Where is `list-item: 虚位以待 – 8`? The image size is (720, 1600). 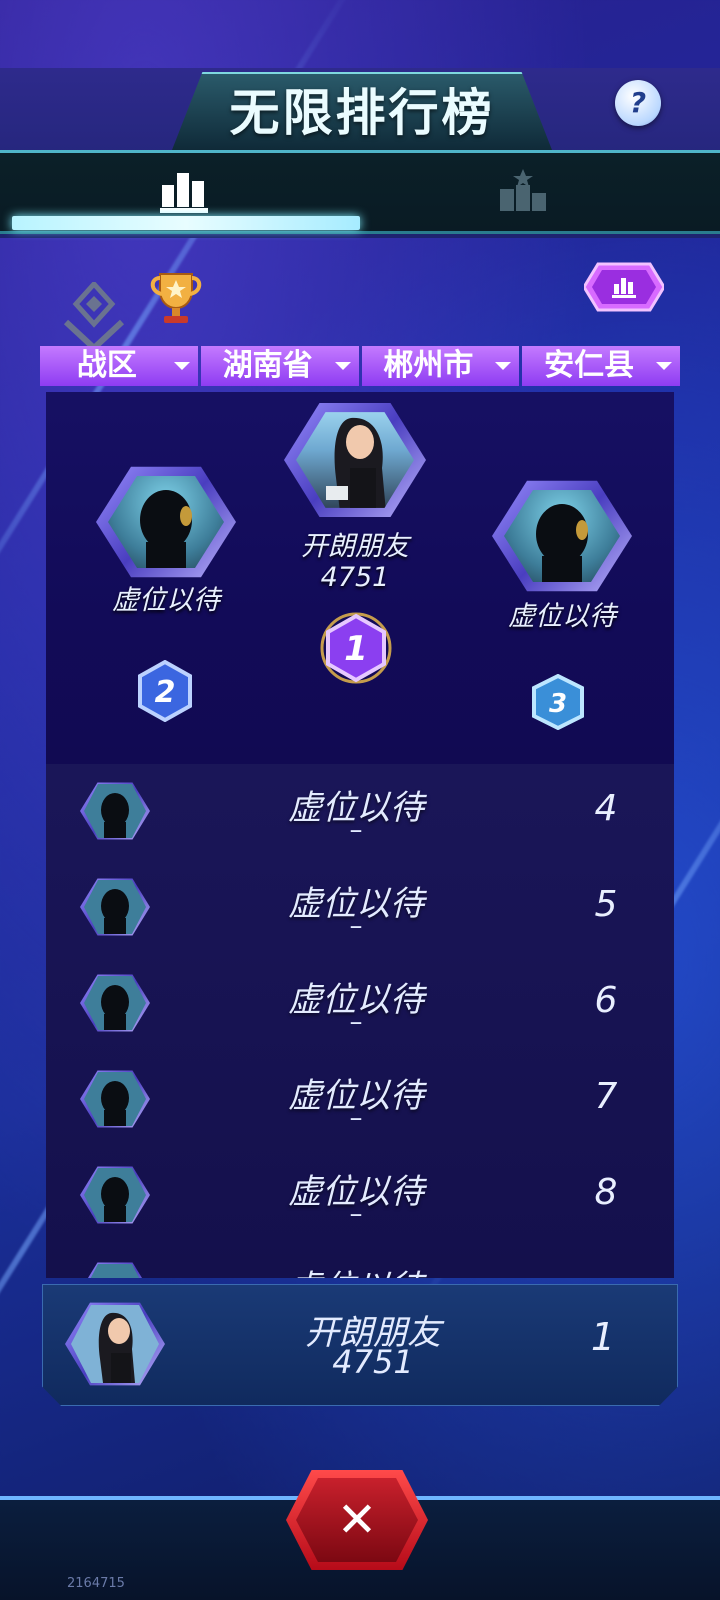
list-item: 虚位以待 – 8 is located at coordinates (360, 1196).